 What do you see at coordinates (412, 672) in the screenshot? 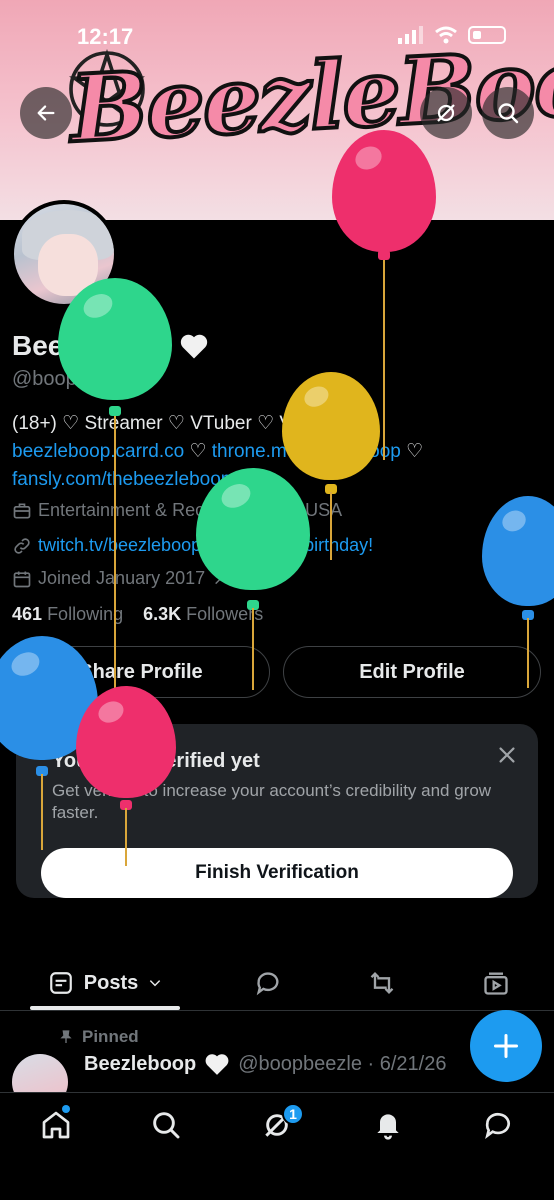
I see `edit-profile-button: Edit Profile` at bounding box center [412, 672].